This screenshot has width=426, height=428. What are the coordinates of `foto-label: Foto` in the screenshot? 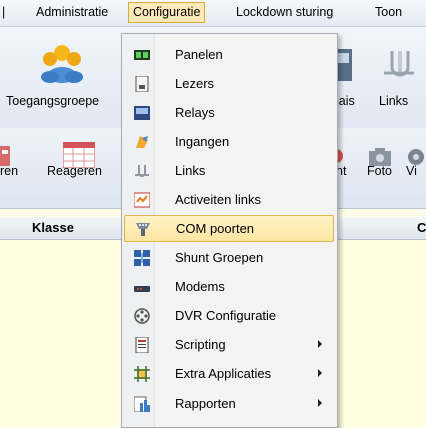 It's located at (380, 171).